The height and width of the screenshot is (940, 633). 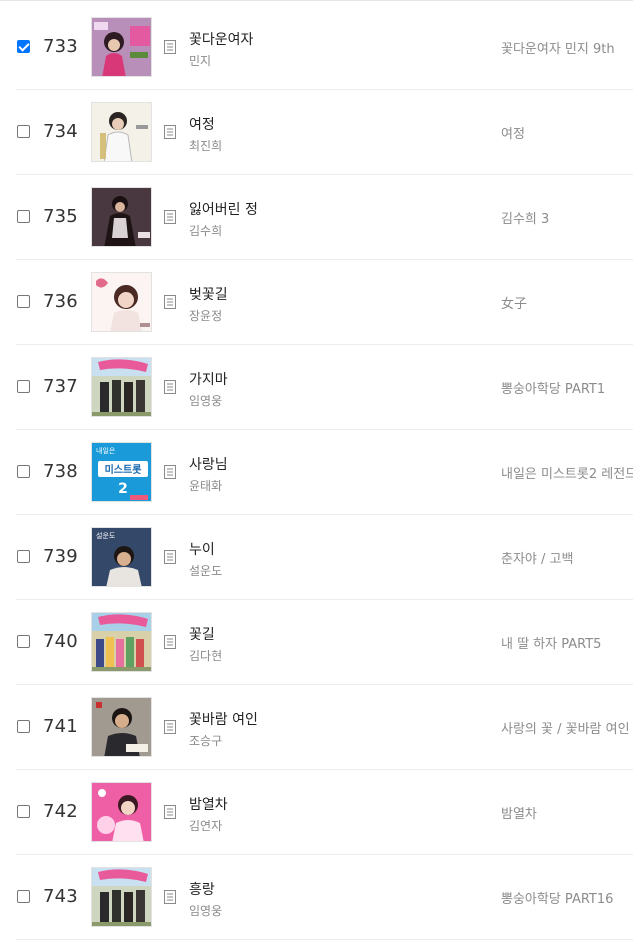 I want to click on rank-number: 740, so click(x=60, y=641).